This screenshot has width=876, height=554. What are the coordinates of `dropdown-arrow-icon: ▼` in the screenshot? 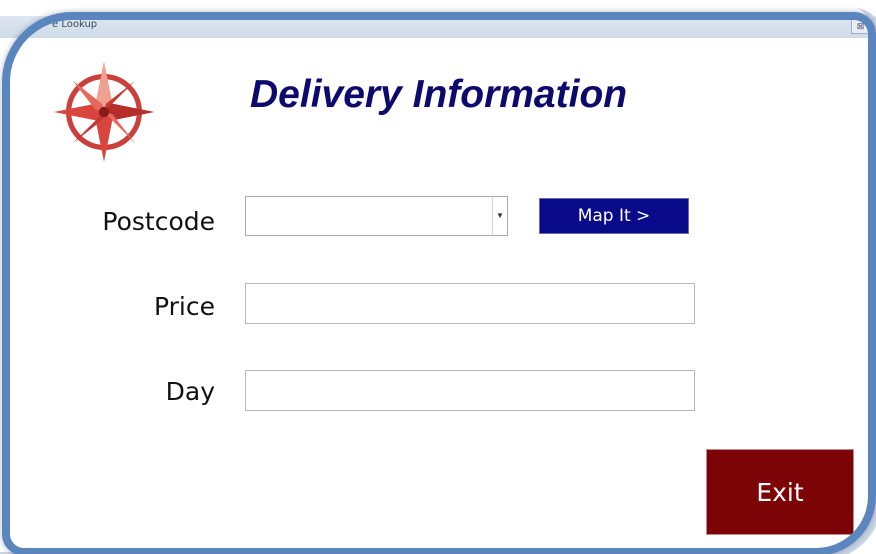 It's located at (499, 216).